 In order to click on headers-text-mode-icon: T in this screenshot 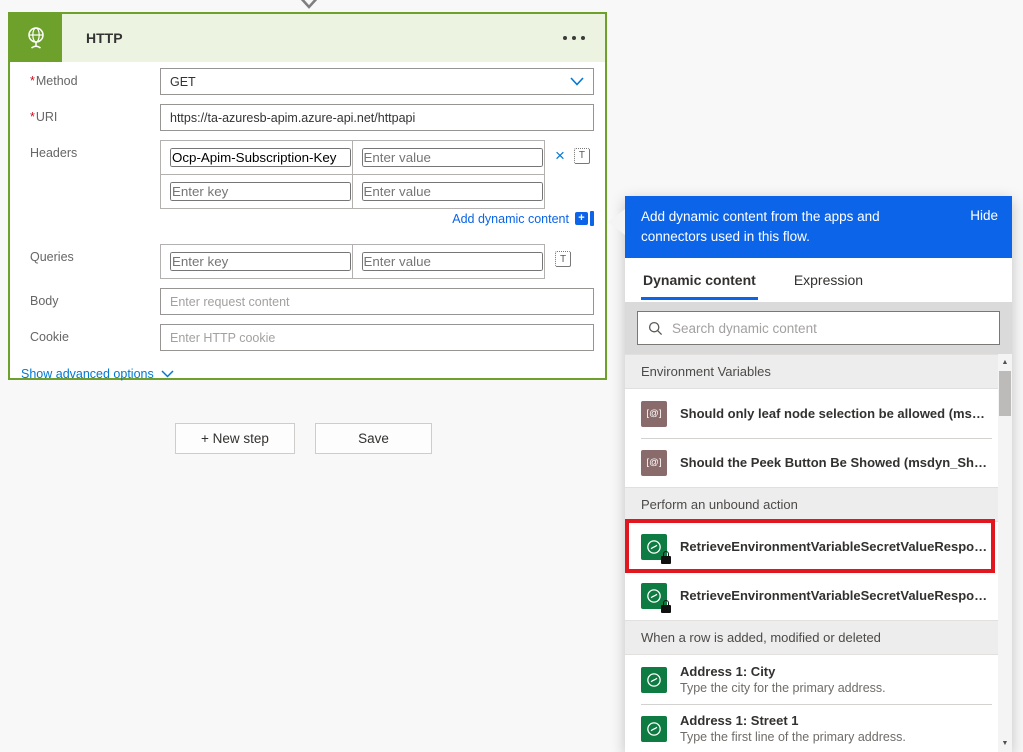, I will do `click(581, 155)`.